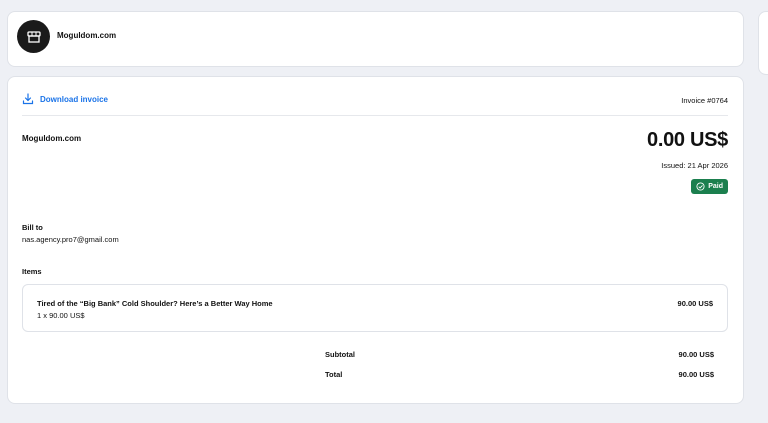 This screenshot has height=423, width=768. Describe the element at coordinates (74, 99) in the screenshot. I see `download-invoice-label: Download invoice` at that location.